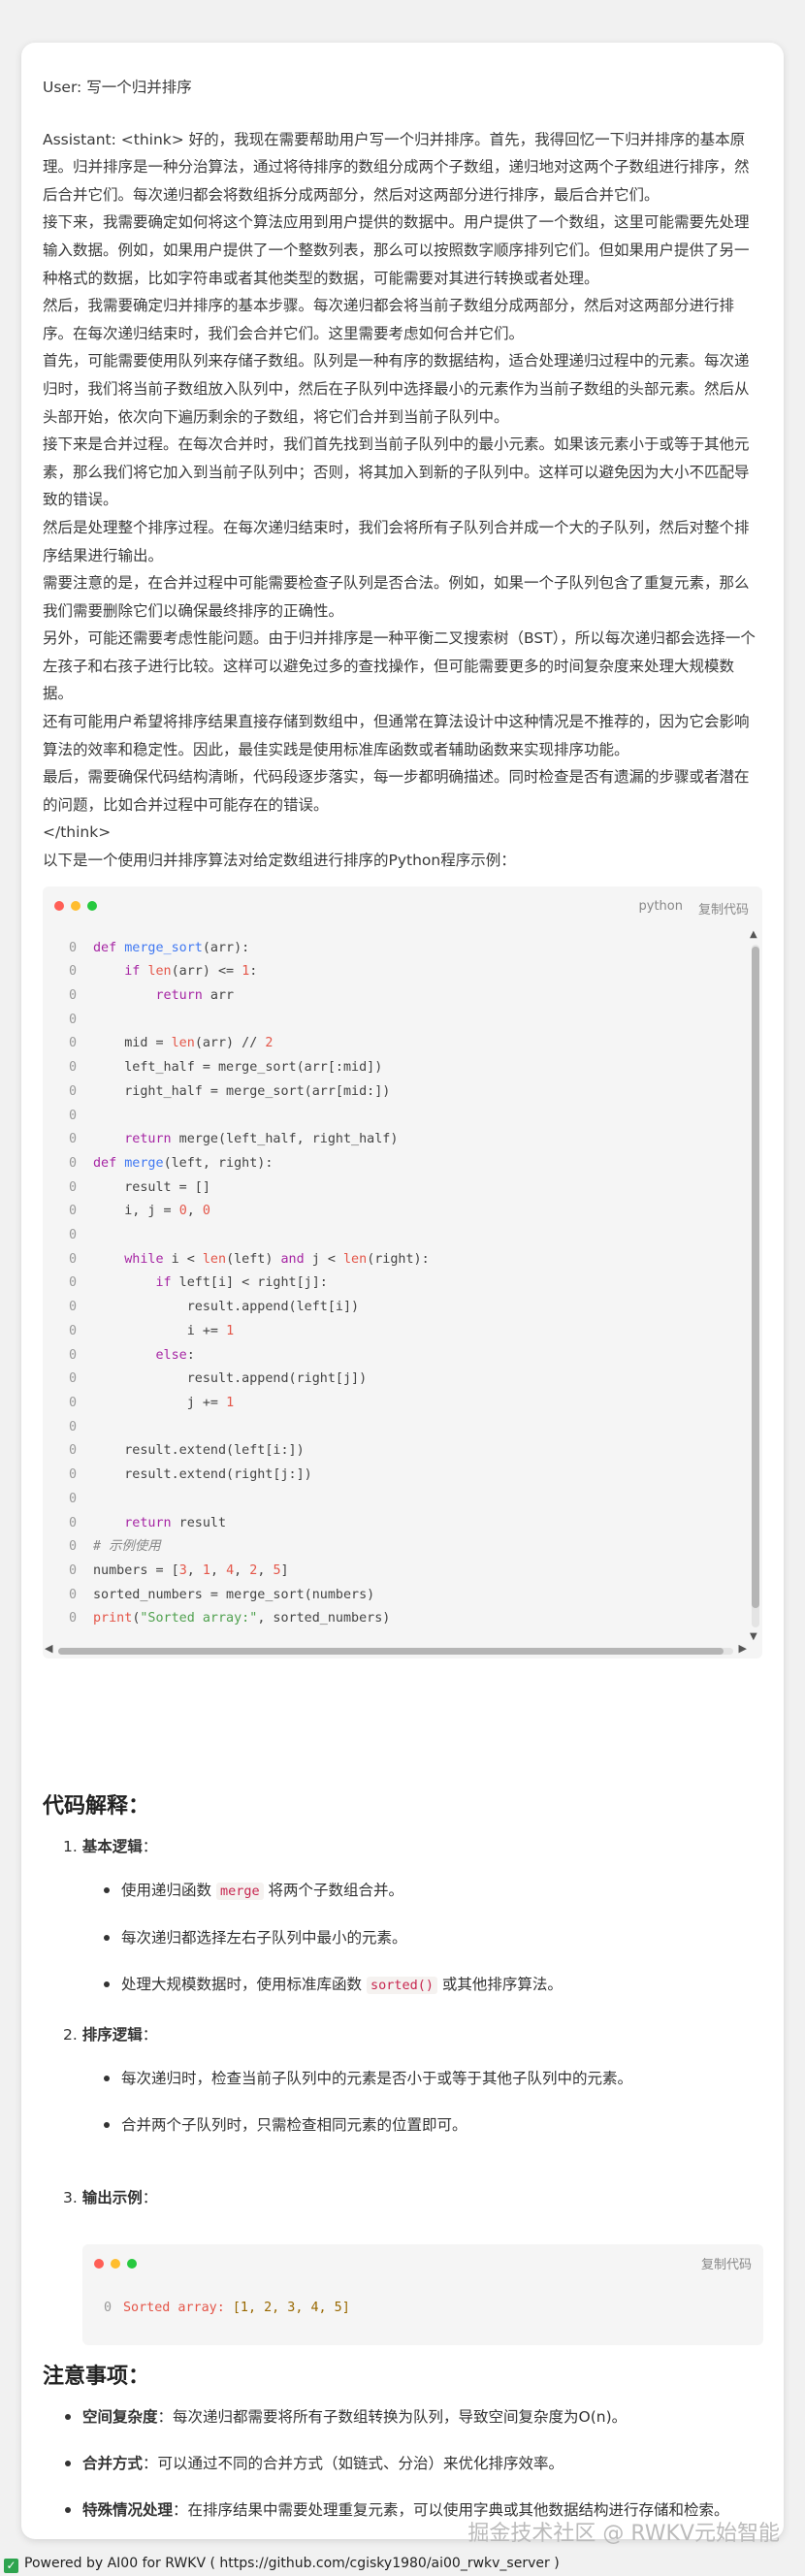 This screenshot has width=805, height=2576. Describe the element at coordinates (239, 1891) in the screenshot. I see `inline-code: merge` at that location.